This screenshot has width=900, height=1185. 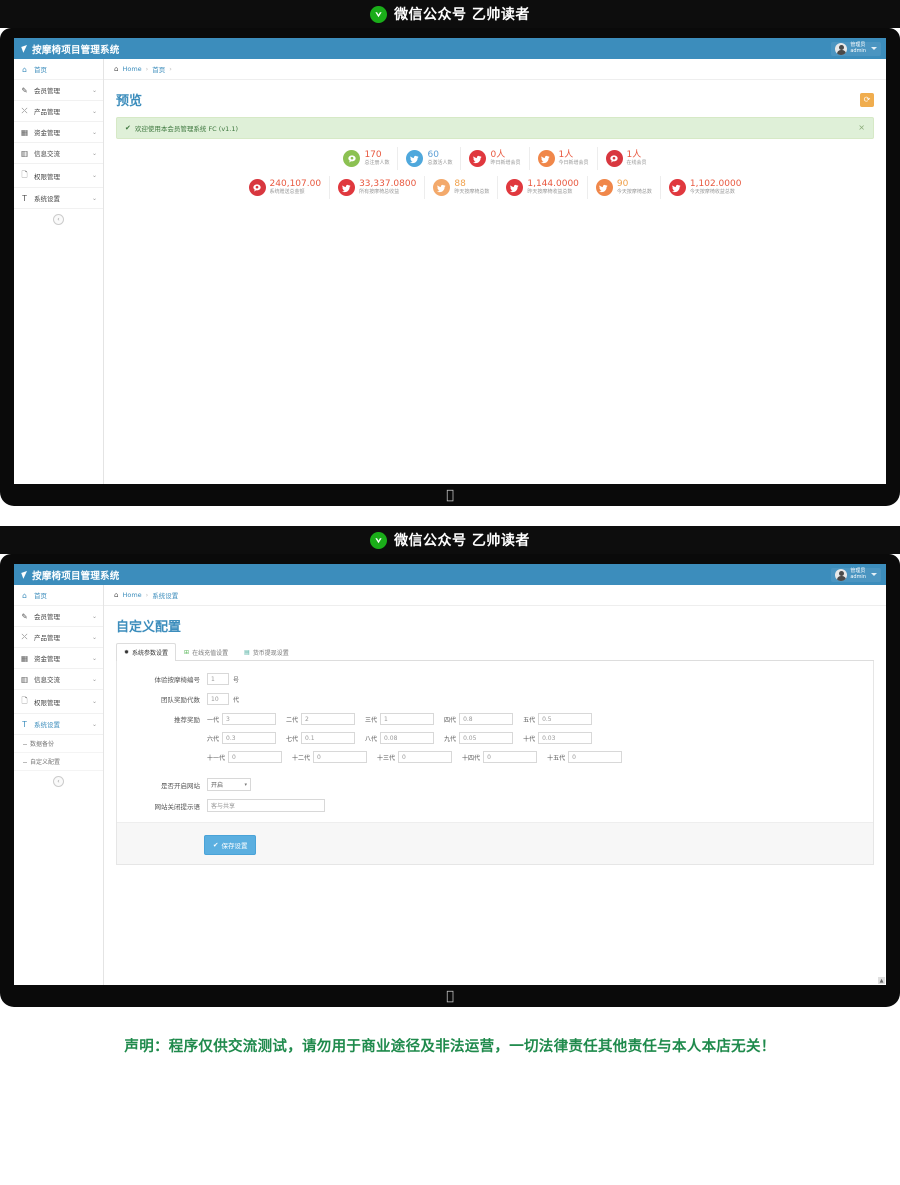 I want to click on stat-label: 在线会员, so click(x=636, y=162).